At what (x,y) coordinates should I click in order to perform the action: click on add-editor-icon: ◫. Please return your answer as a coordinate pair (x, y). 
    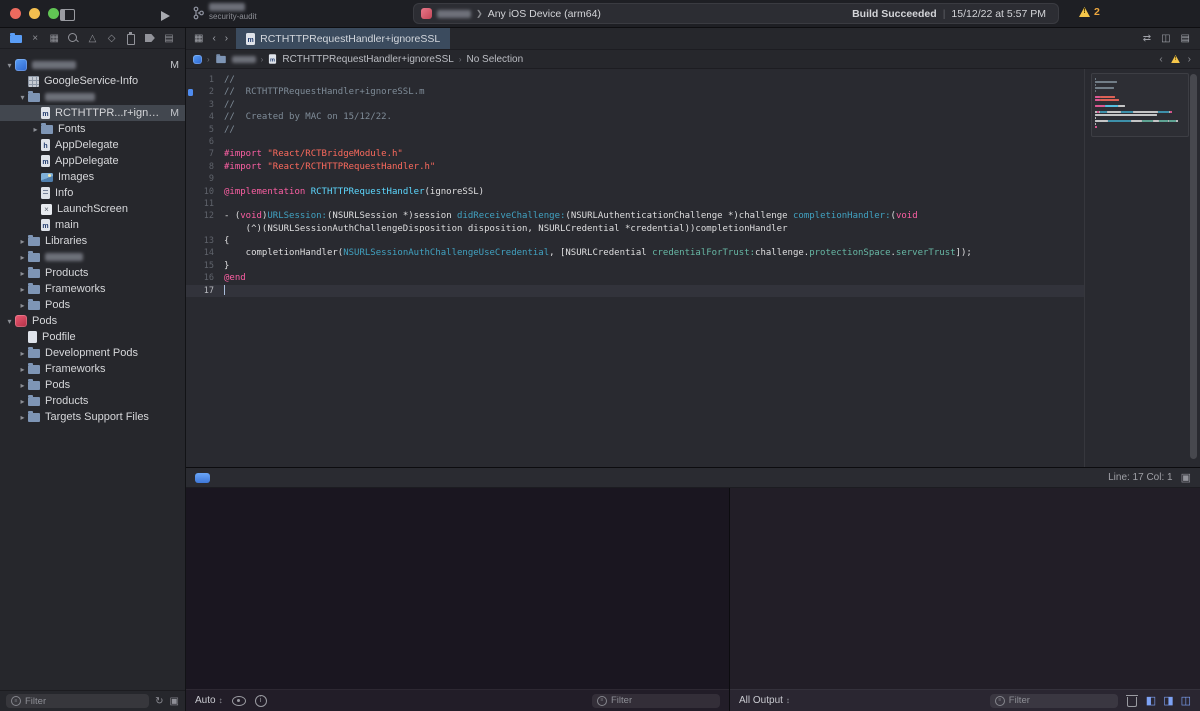
    Looking at the image, I should click on (1165, 38).